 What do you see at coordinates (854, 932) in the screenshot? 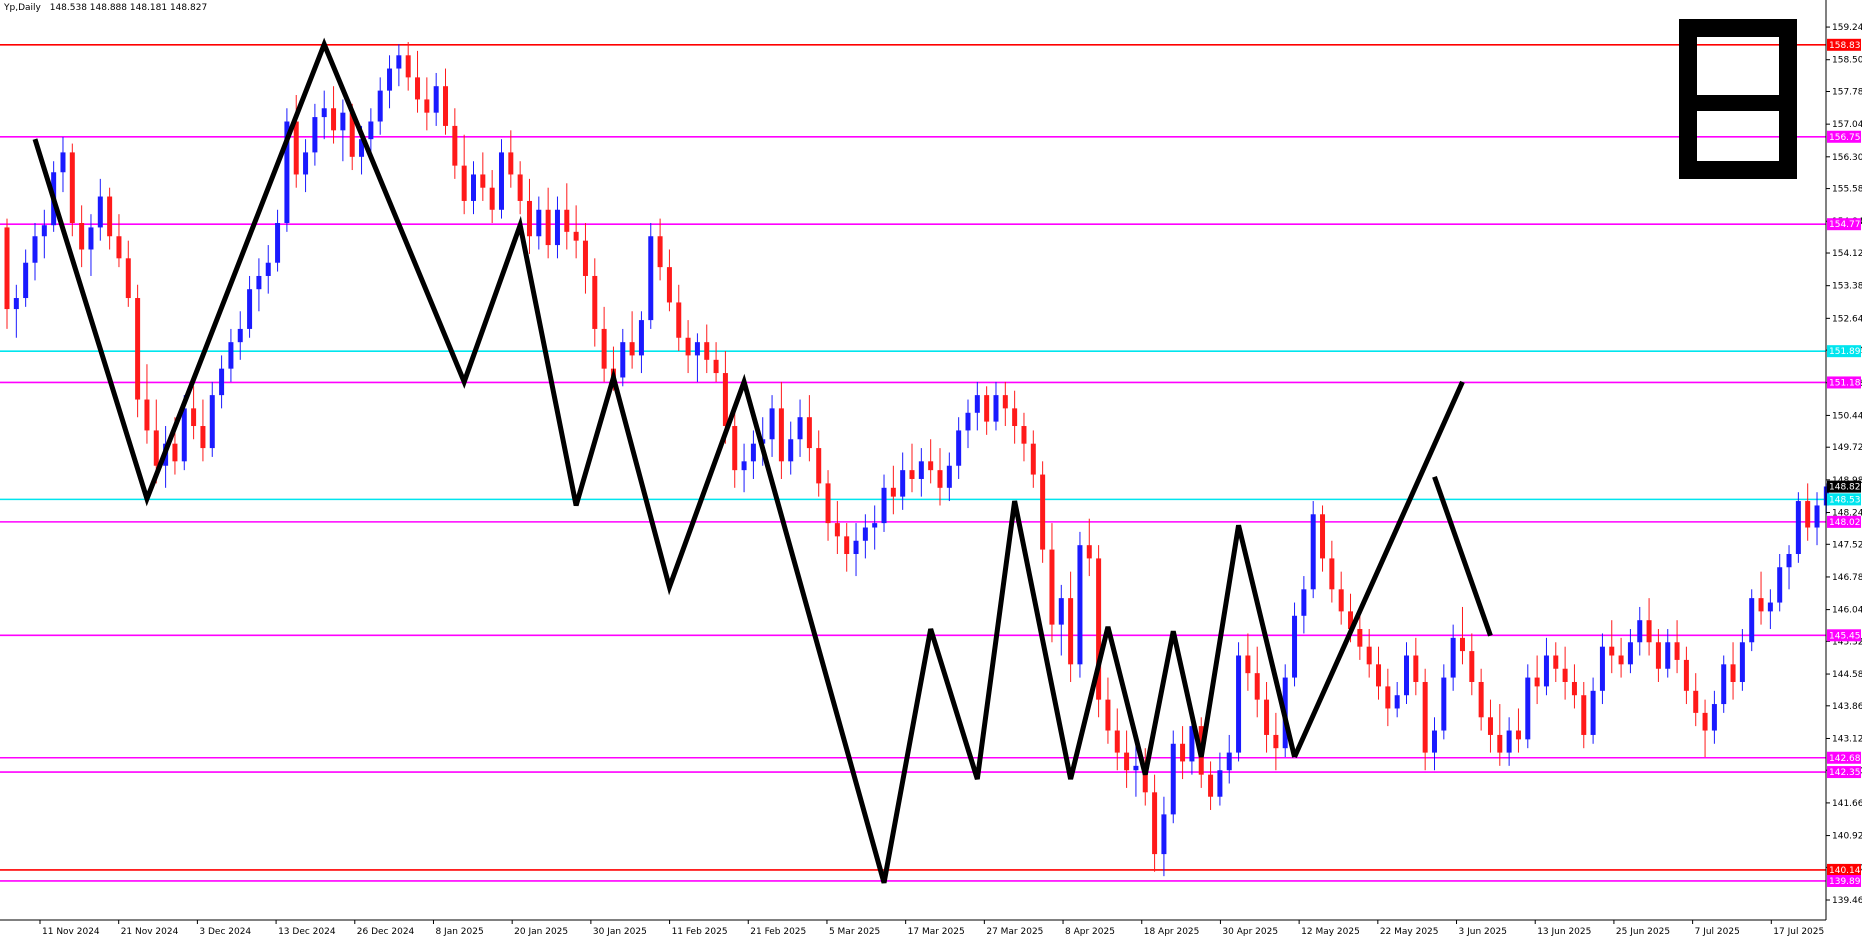
I see `x-tick-label: 5 Mar 2025` at bounding box center [854, 932].